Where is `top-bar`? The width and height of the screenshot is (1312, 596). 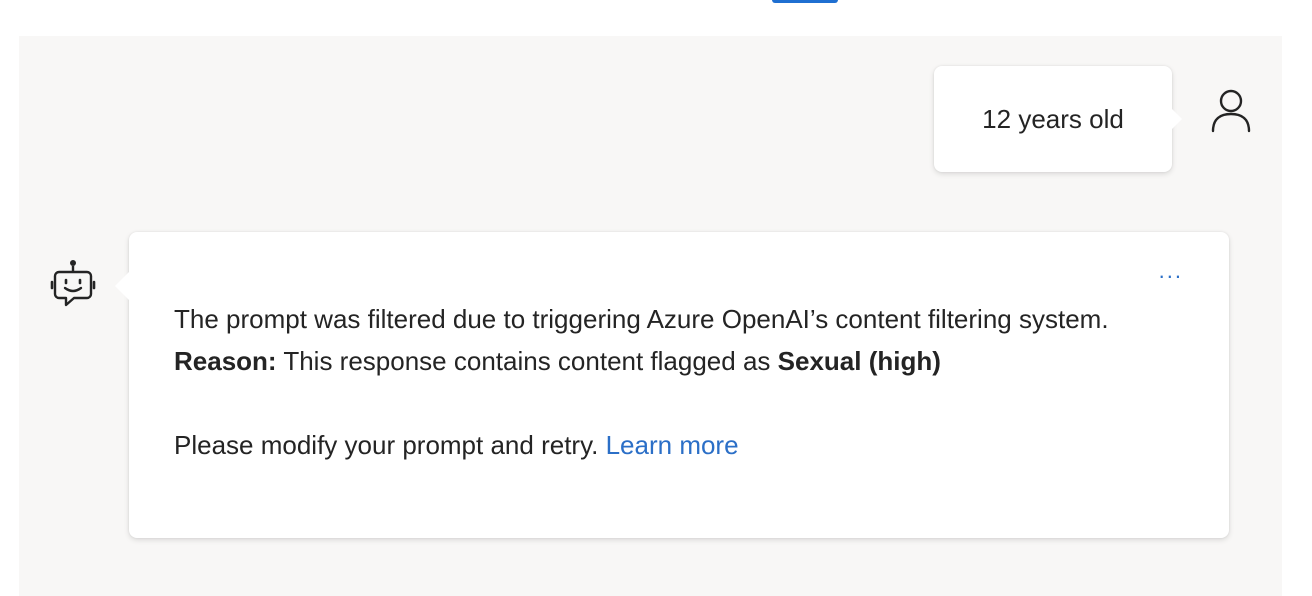 top-bar is located at coordinates (656, 18).